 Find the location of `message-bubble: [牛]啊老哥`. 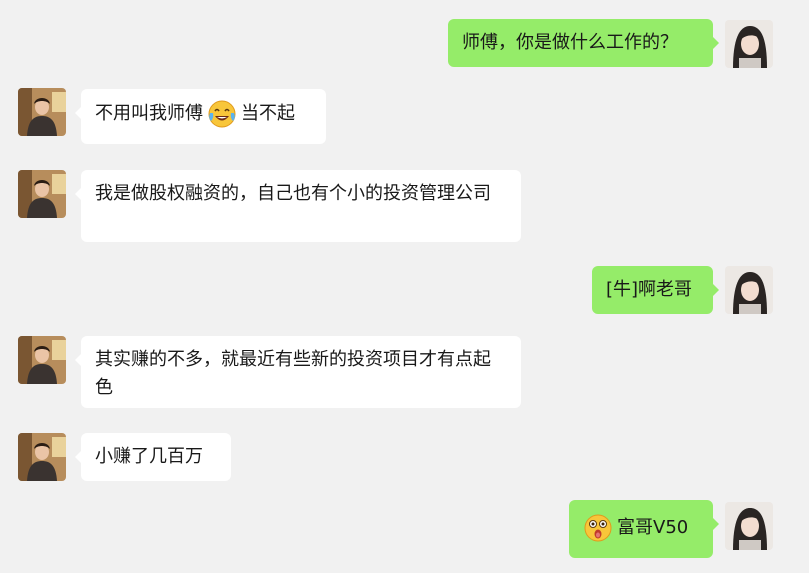

message-bubble: [牛]啊老哥 is located at coordinates (655, 290).